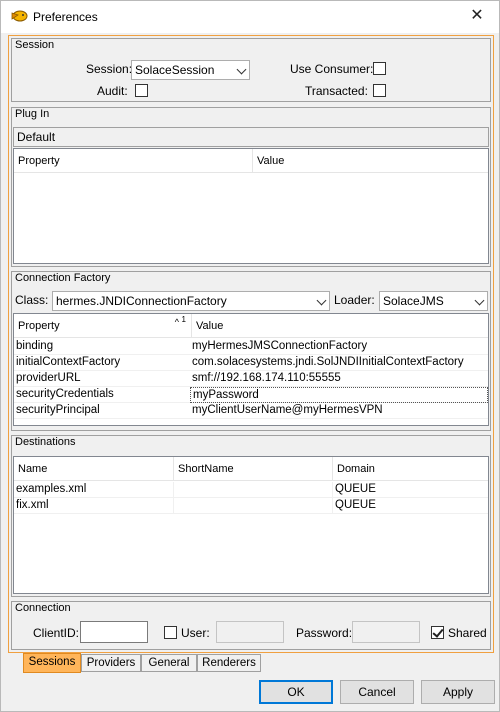 Image resolution: width=500 pixels, height=712 pixels. I want to click on loader-select-value: SolaceJMS, so click(413, 301).